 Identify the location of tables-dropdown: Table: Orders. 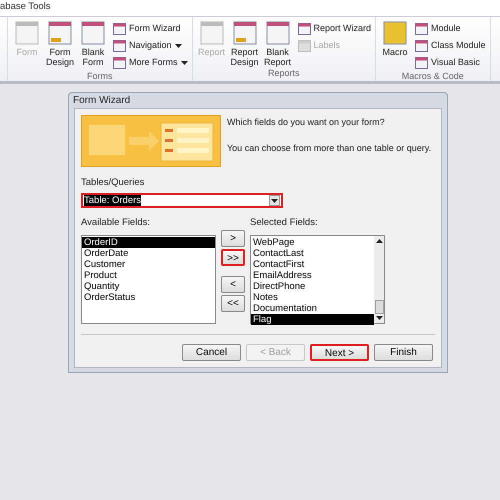
(182, 200).